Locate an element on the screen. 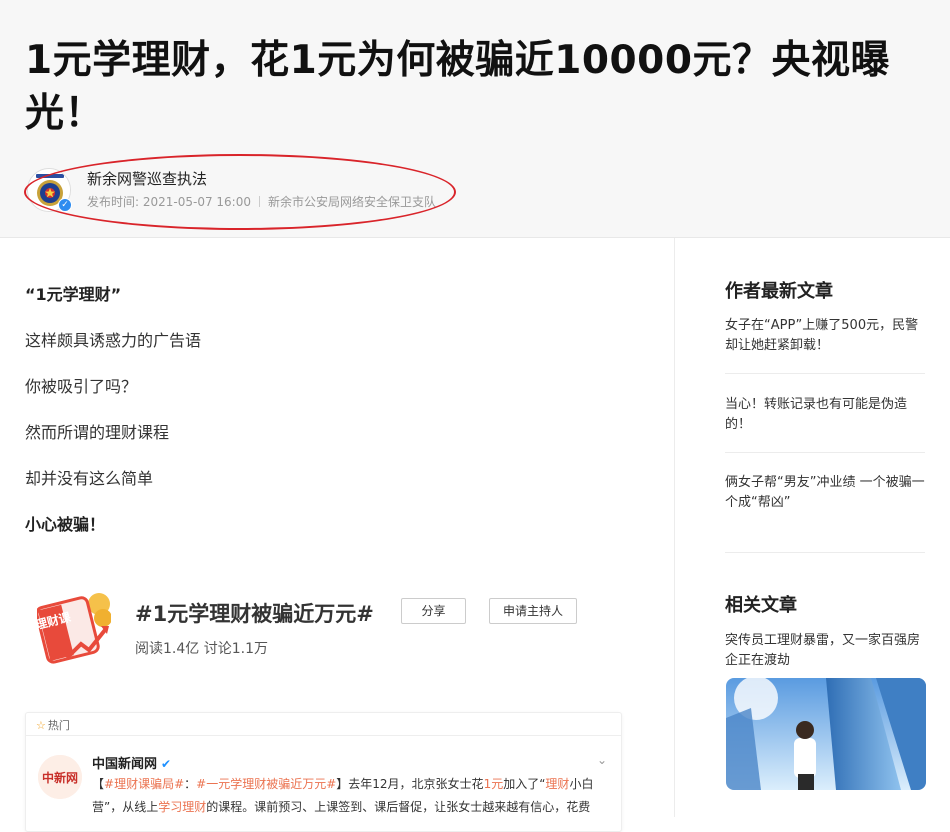  author-highlight-ellipse is located at coordinates (240, 192).